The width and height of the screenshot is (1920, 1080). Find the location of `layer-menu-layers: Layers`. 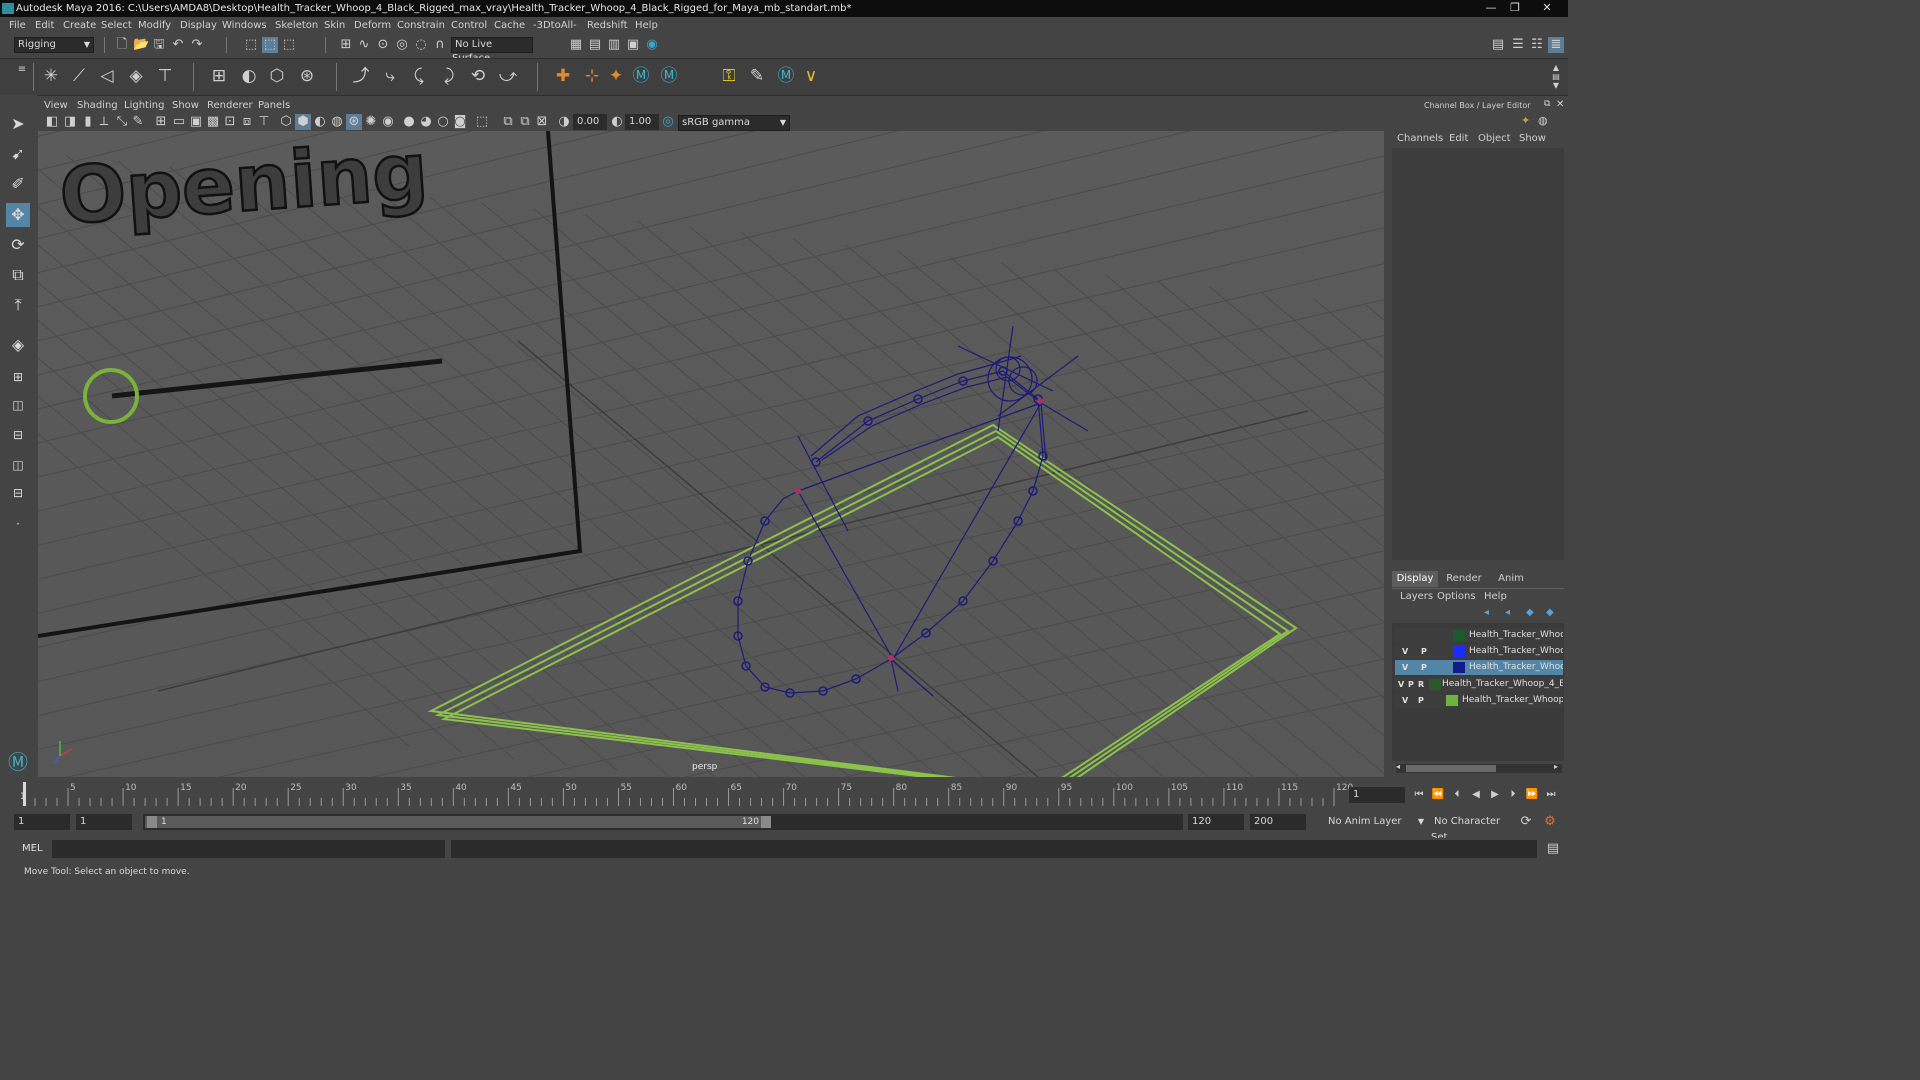

layer-menu-layers: Layers is located at coordinates (1416, 596).